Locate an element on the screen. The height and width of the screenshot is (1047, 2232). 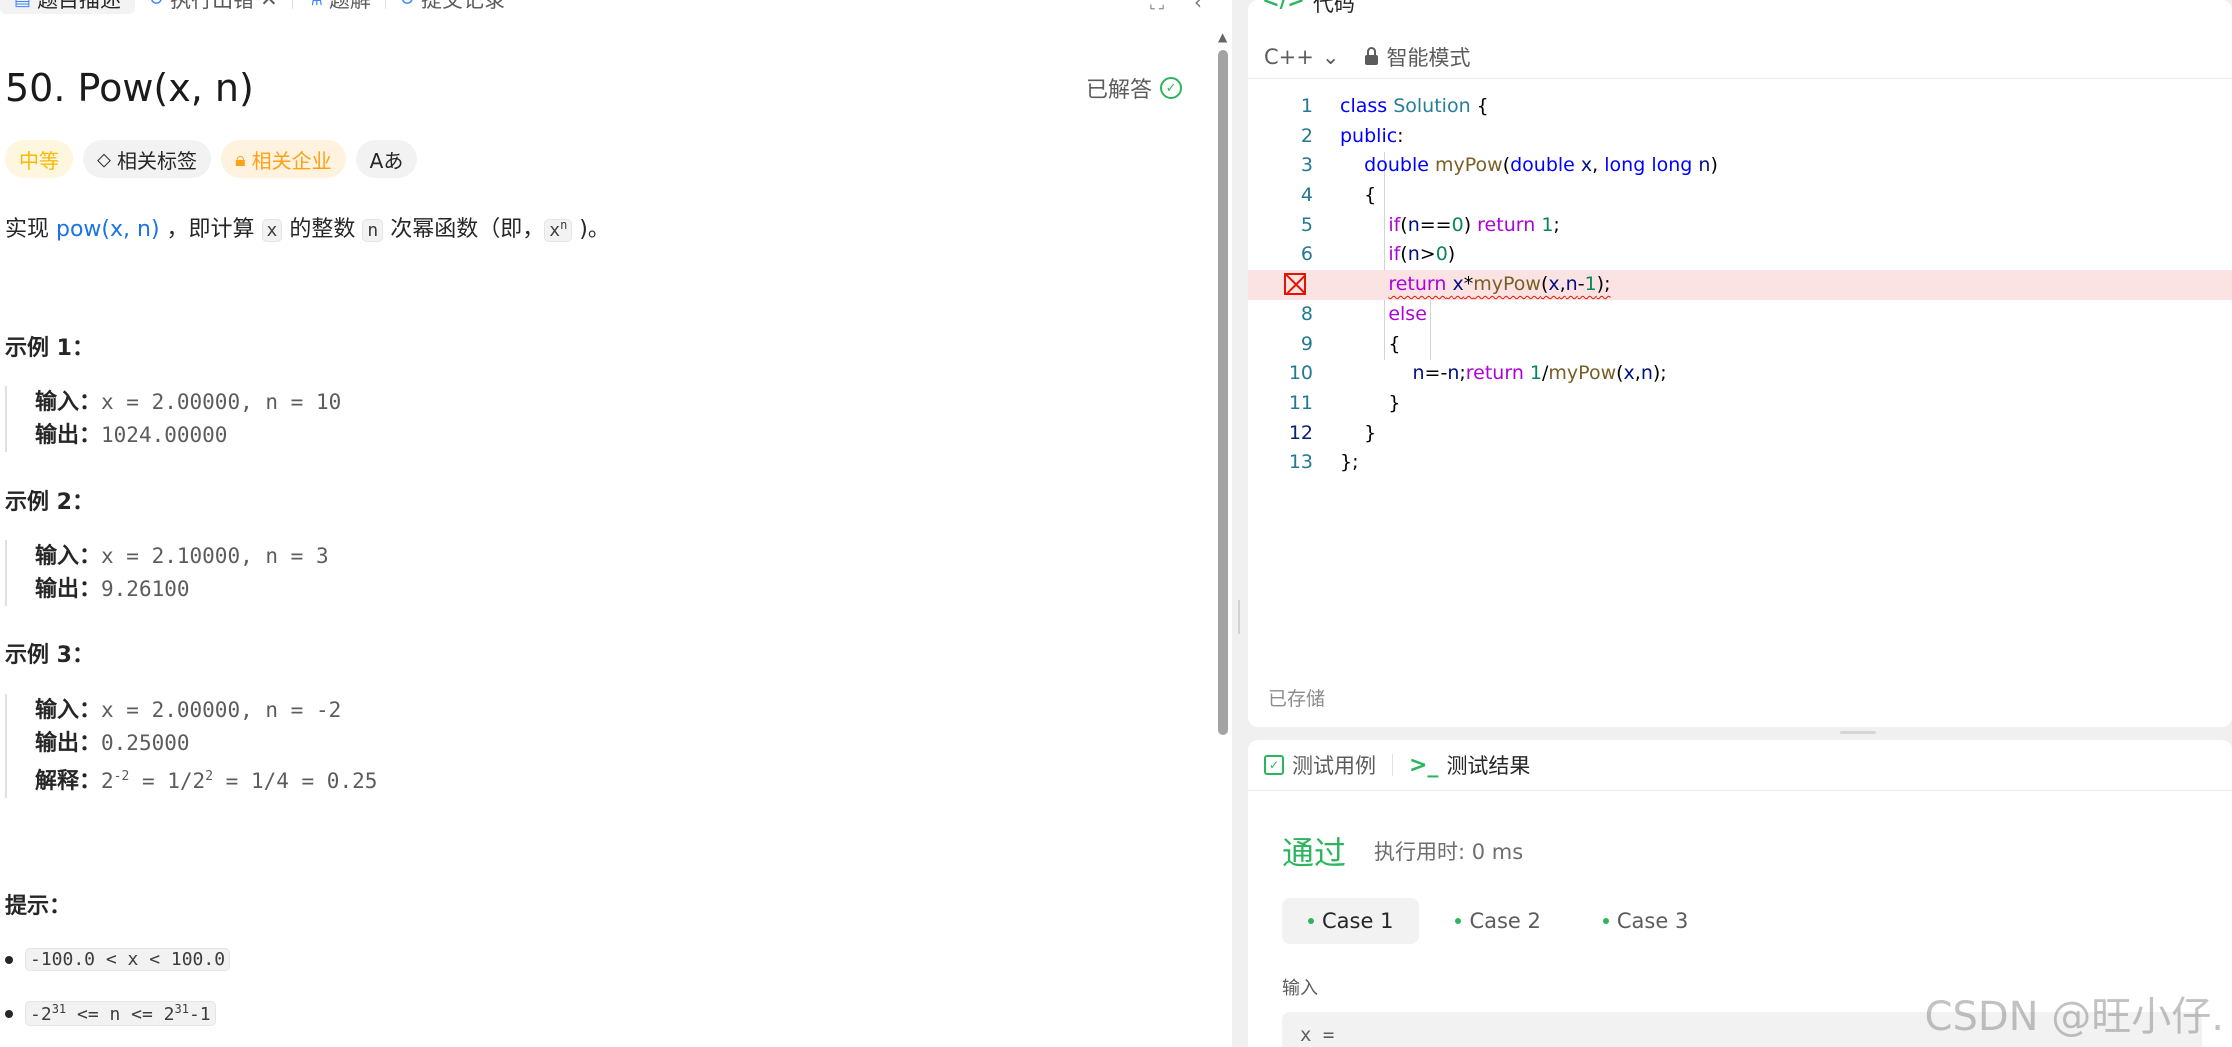
code-line: 11 } is located at coordinates (1344, 402).